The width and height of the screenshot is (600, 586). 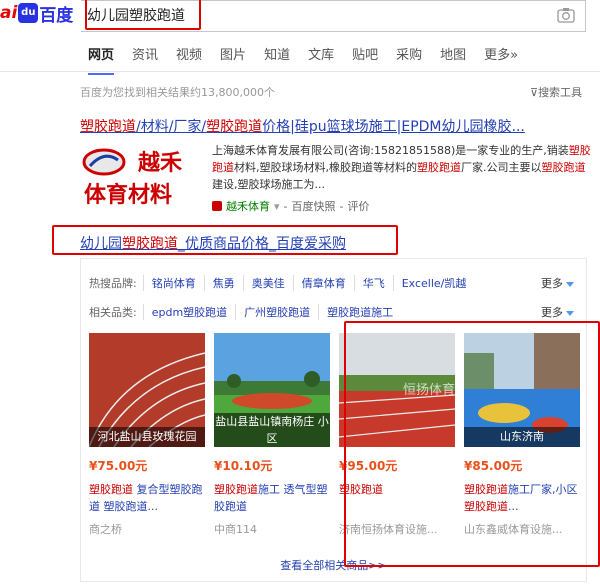 I want to click on product-shop: 中商114, so click(x=235, y=529).